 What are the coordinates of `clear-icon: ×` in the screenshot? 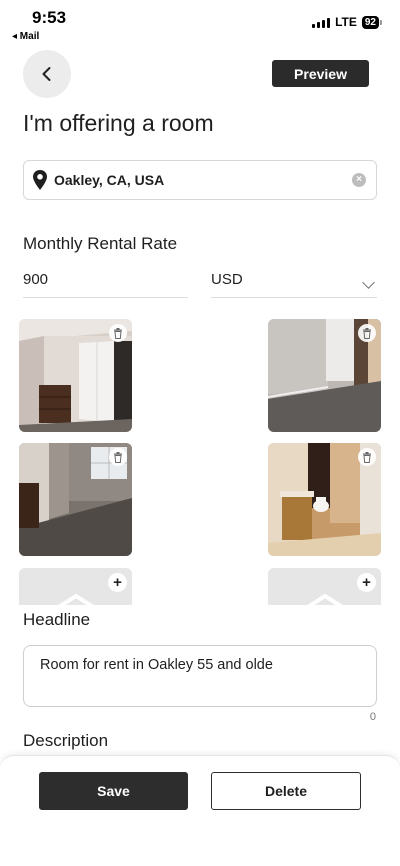 It's located at (359, 180).